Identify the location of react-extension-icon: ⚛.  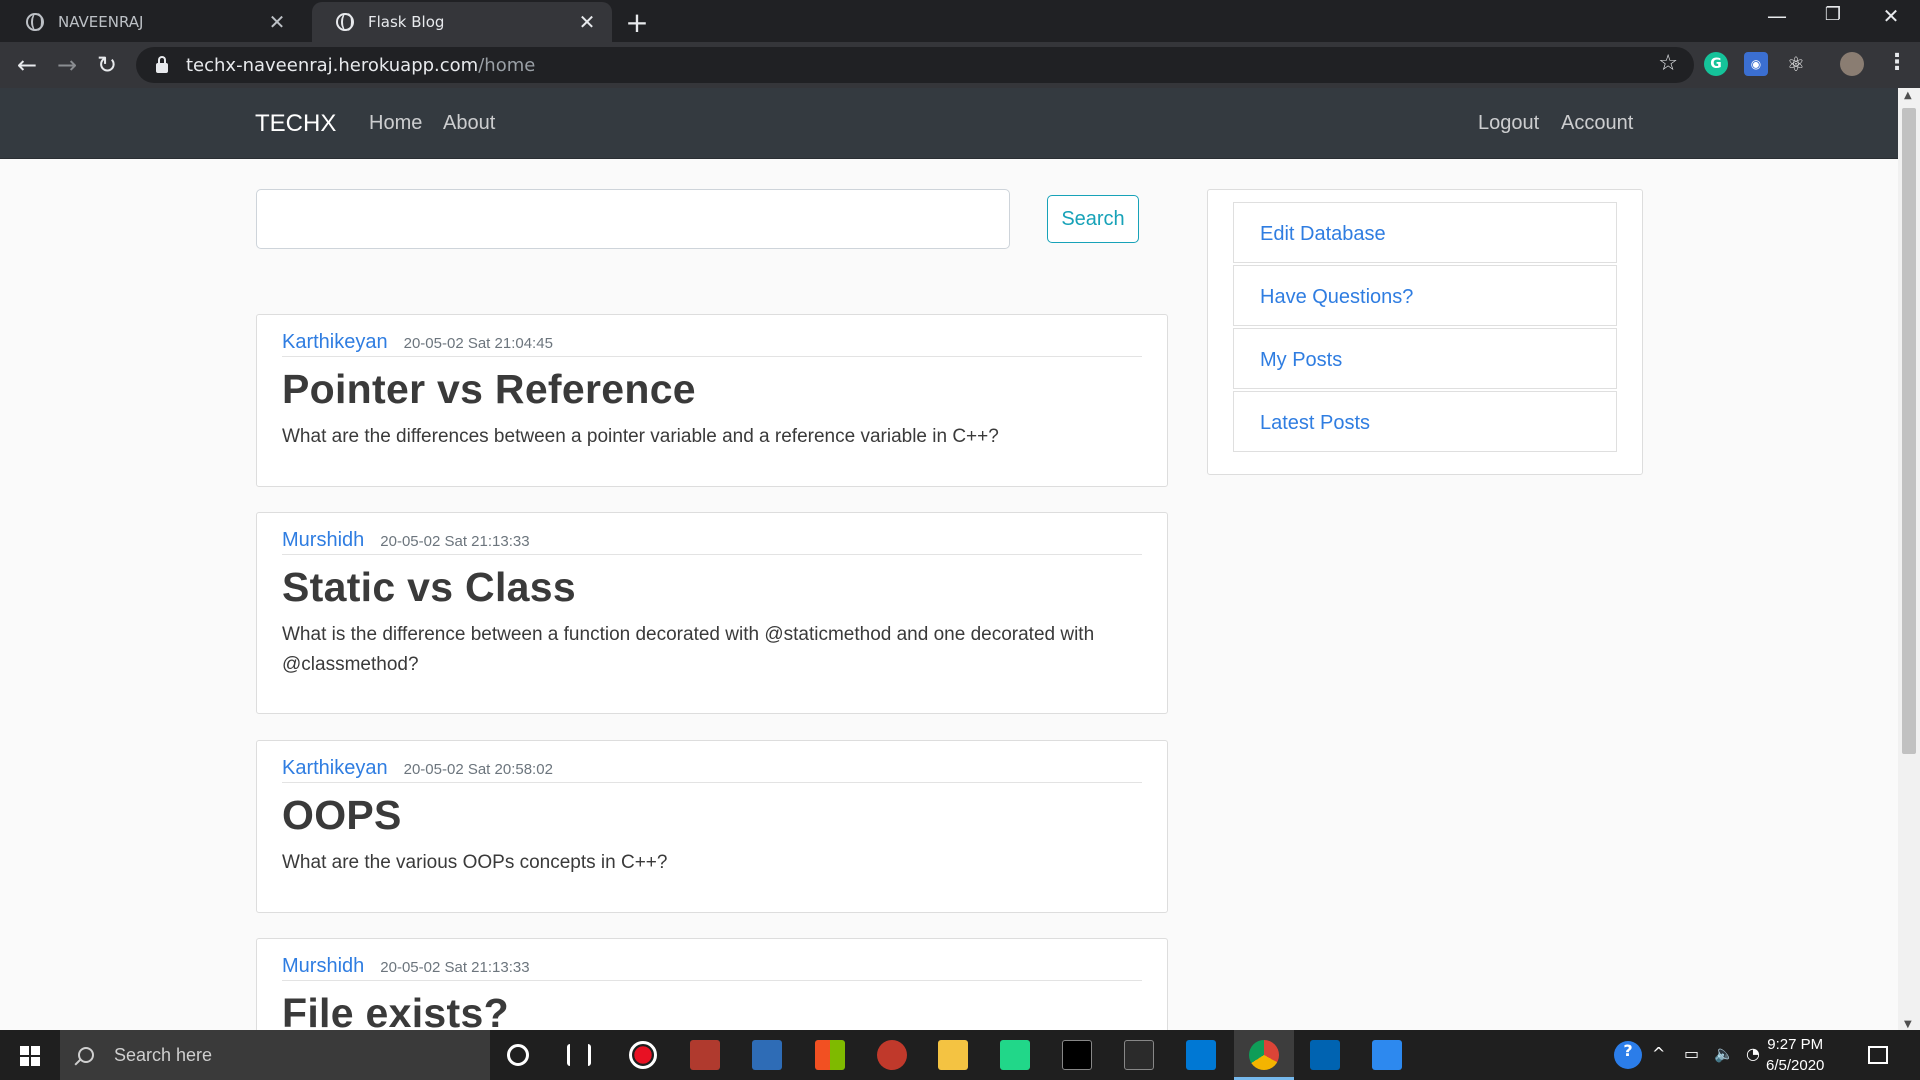
(1796, 64).